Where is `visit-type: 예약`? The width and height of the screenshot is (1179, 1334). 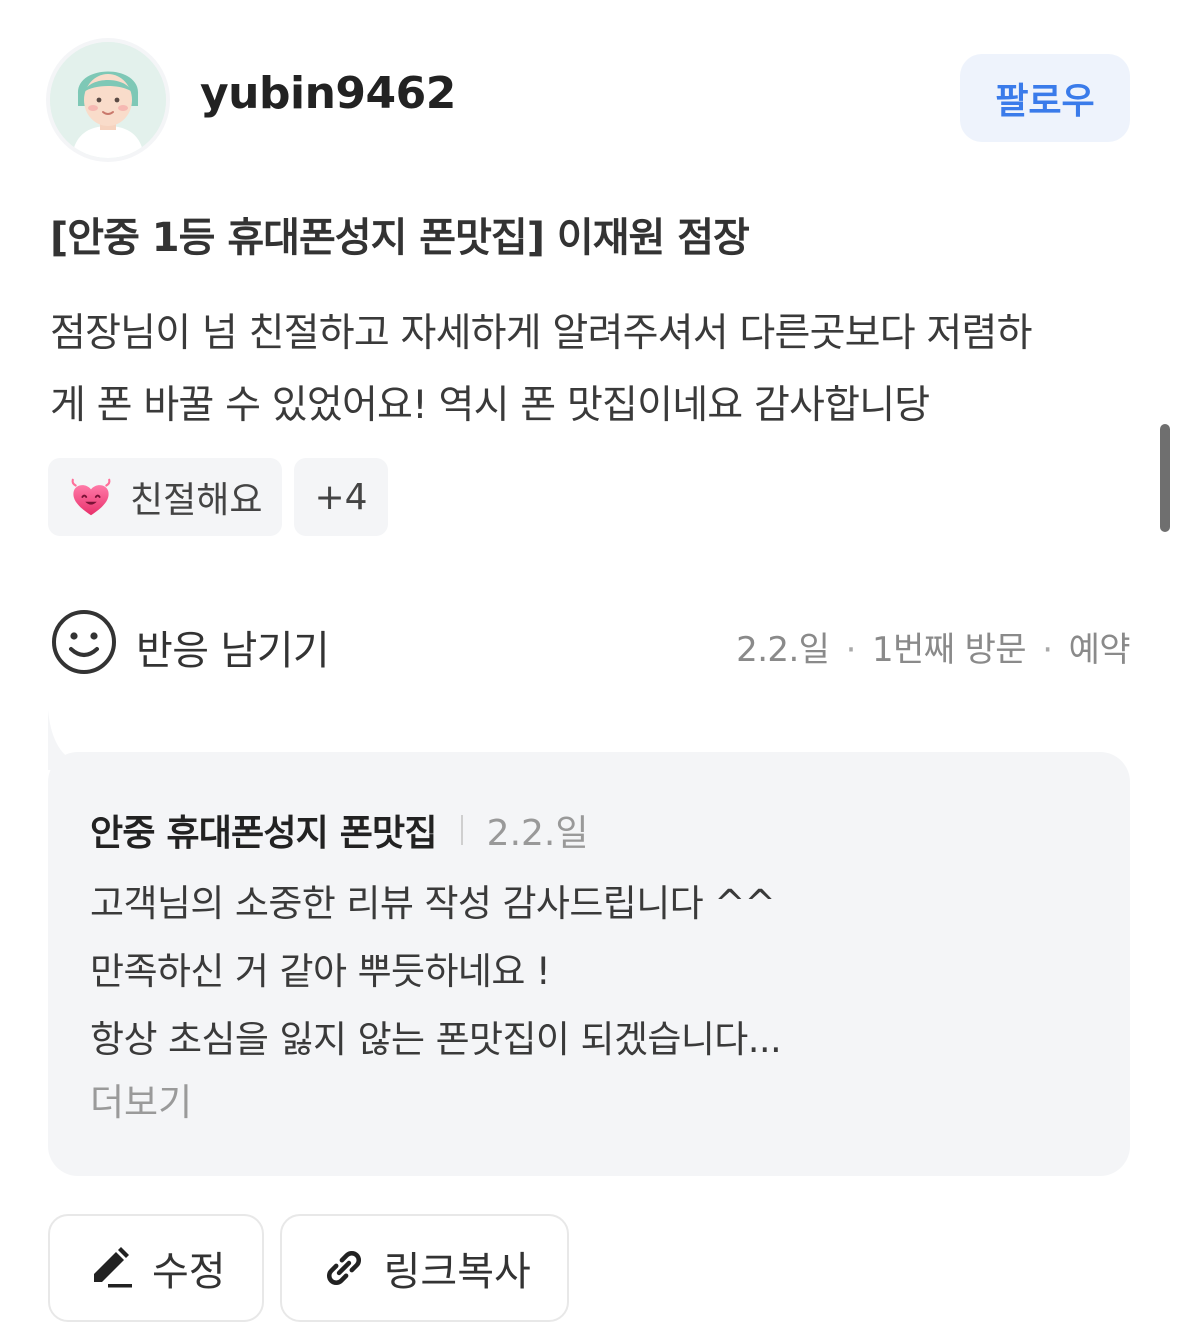
visit-type: 예약 is located at coordinates (1099, 650).